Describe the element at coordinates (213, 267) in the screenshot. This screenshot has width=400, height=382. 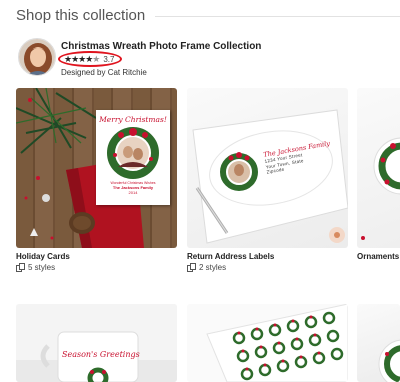
I see `styles-count-text: 2 styles` at that location.